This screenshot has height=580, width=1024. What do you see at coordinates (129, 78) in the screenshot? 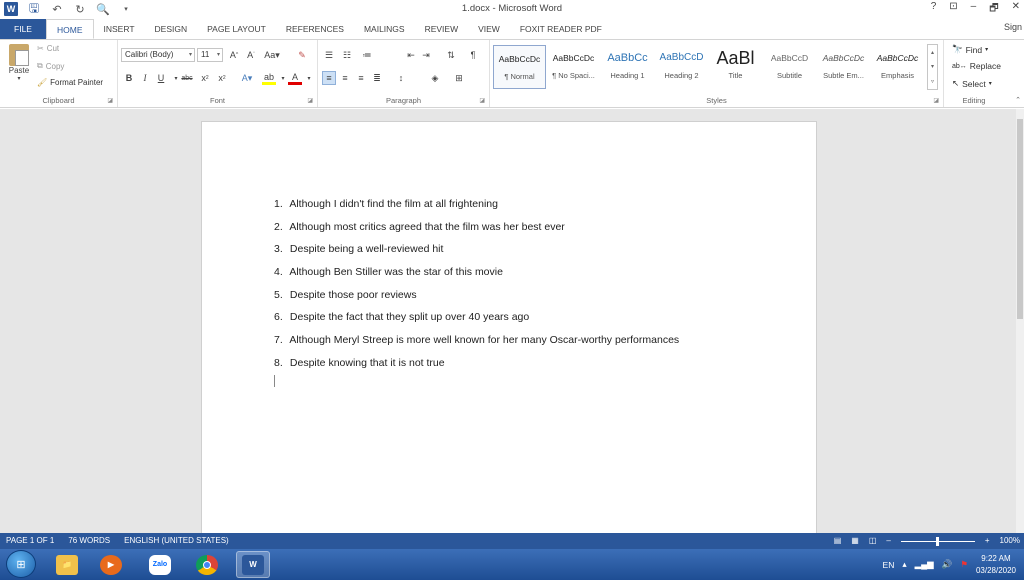
I see `bold-icon: B` at bounding box center [129, 78].